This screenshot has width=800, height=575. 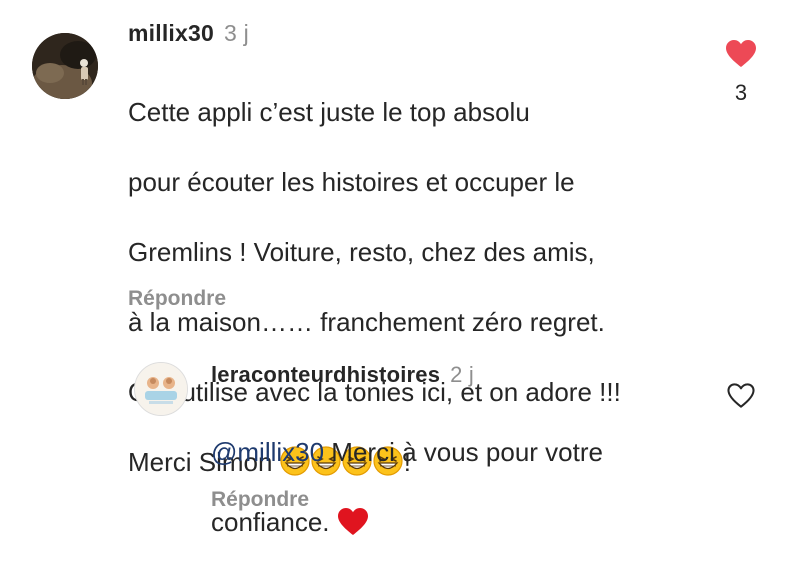 I want to click on avatar-logo-icon, so click(x=161, y=389).